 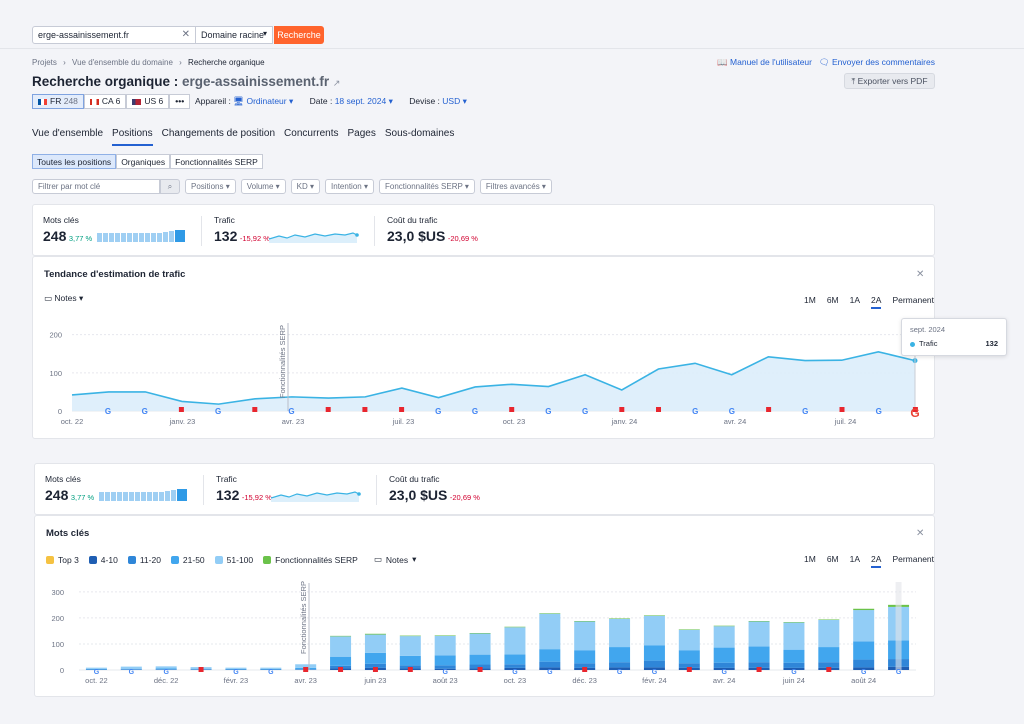 What do you see at coordinates (148, 101) in the screenshot?
I see `database-us: US 6` at bounding box center [148, 101].